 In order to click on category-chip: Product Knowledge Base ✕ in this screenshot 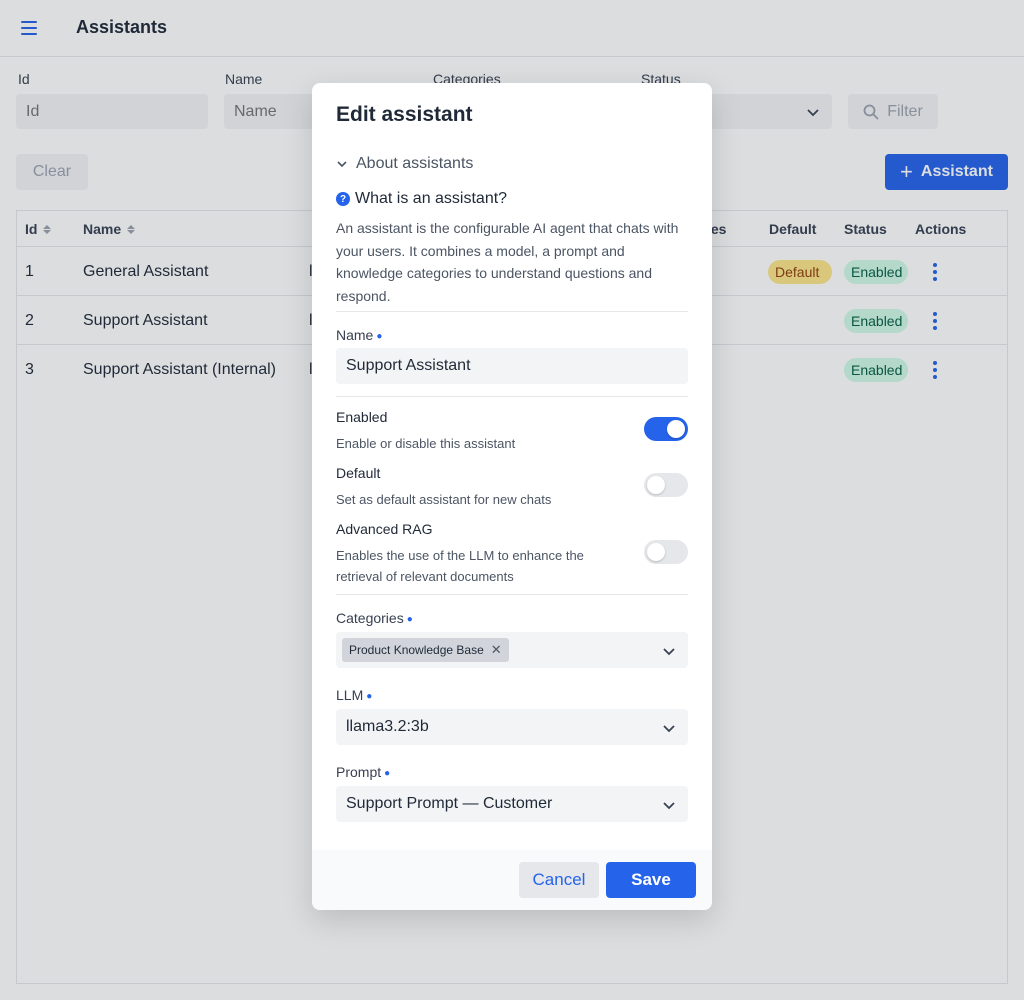, I will do `click(425, 650)`.